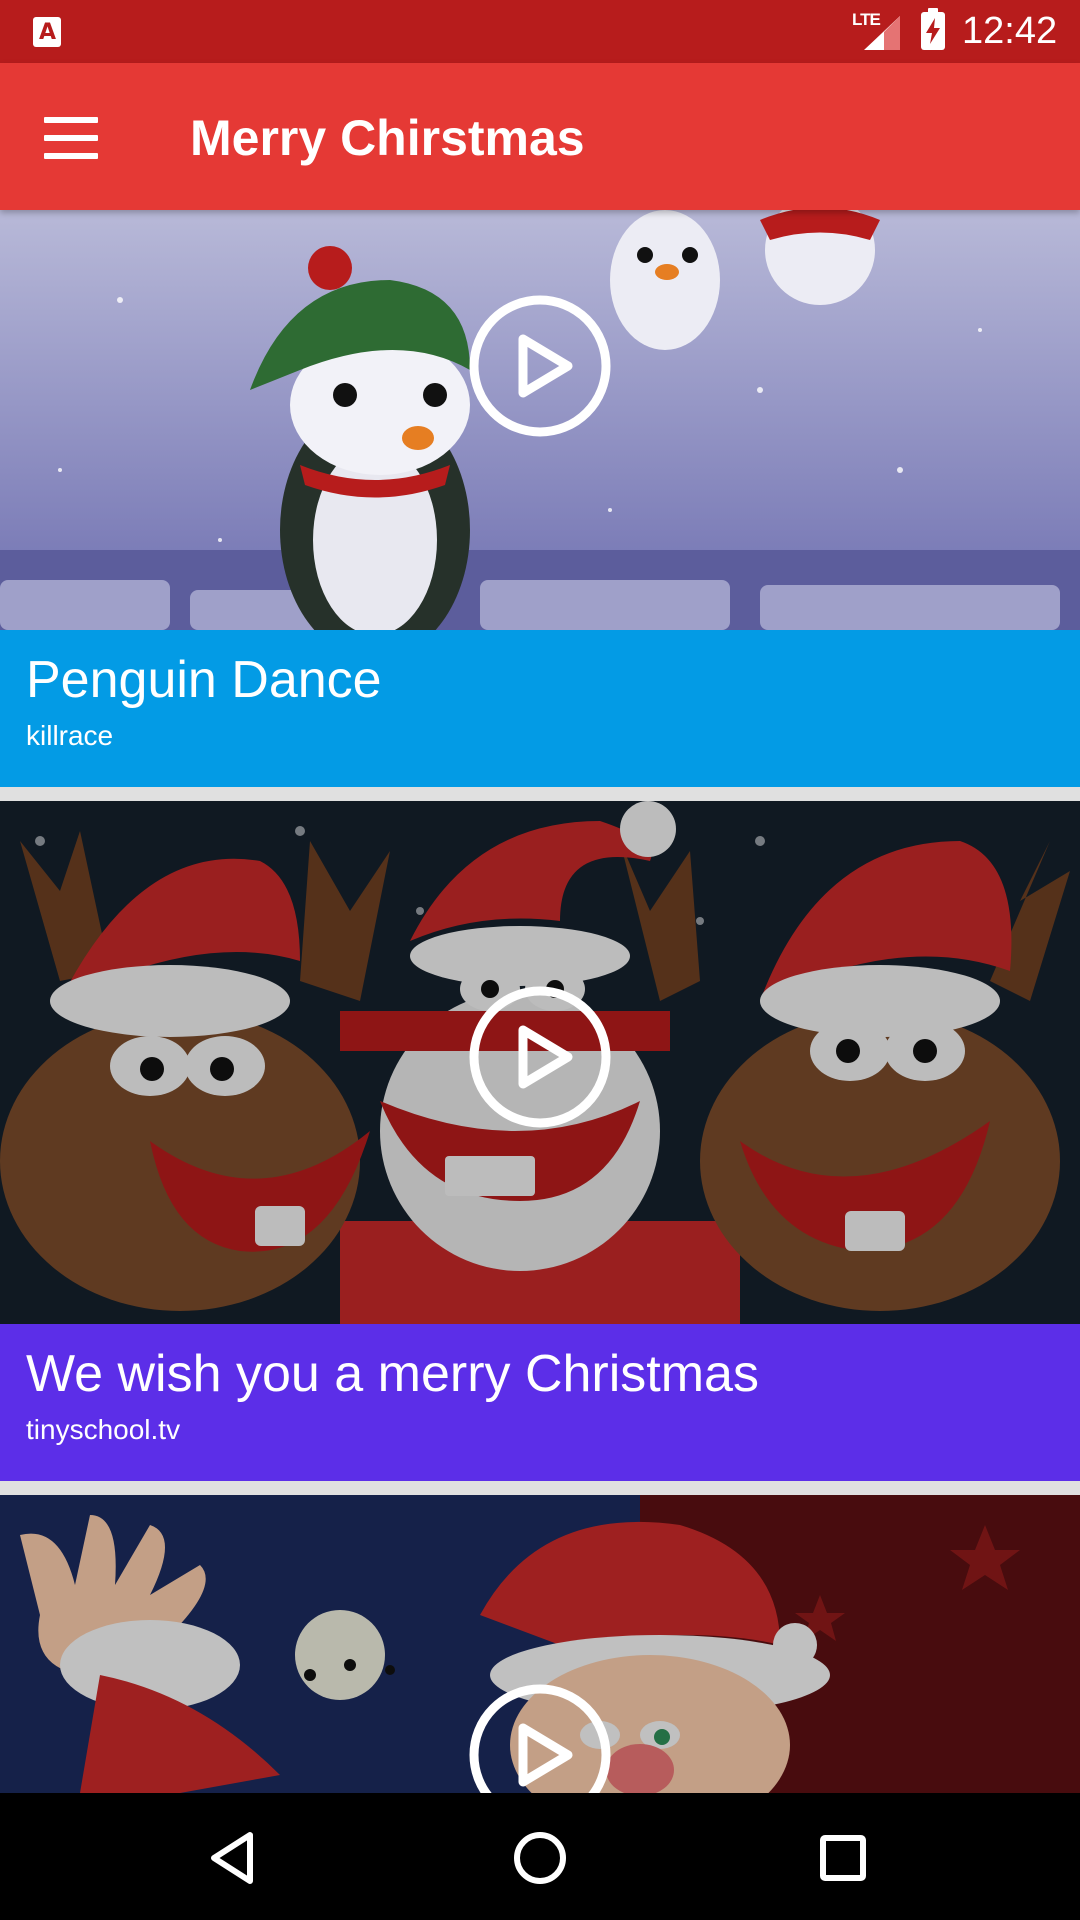  I want to click on app-notification-letter: A, so click(48, 32).